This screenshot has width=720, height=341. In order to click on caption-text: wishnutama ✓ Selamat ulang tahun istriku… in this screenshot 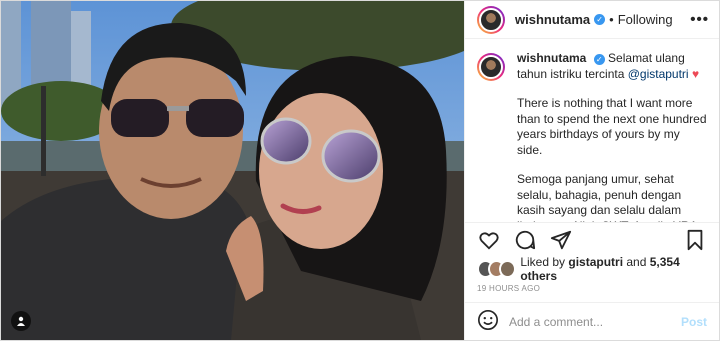, I will do `click(612, 136)`.